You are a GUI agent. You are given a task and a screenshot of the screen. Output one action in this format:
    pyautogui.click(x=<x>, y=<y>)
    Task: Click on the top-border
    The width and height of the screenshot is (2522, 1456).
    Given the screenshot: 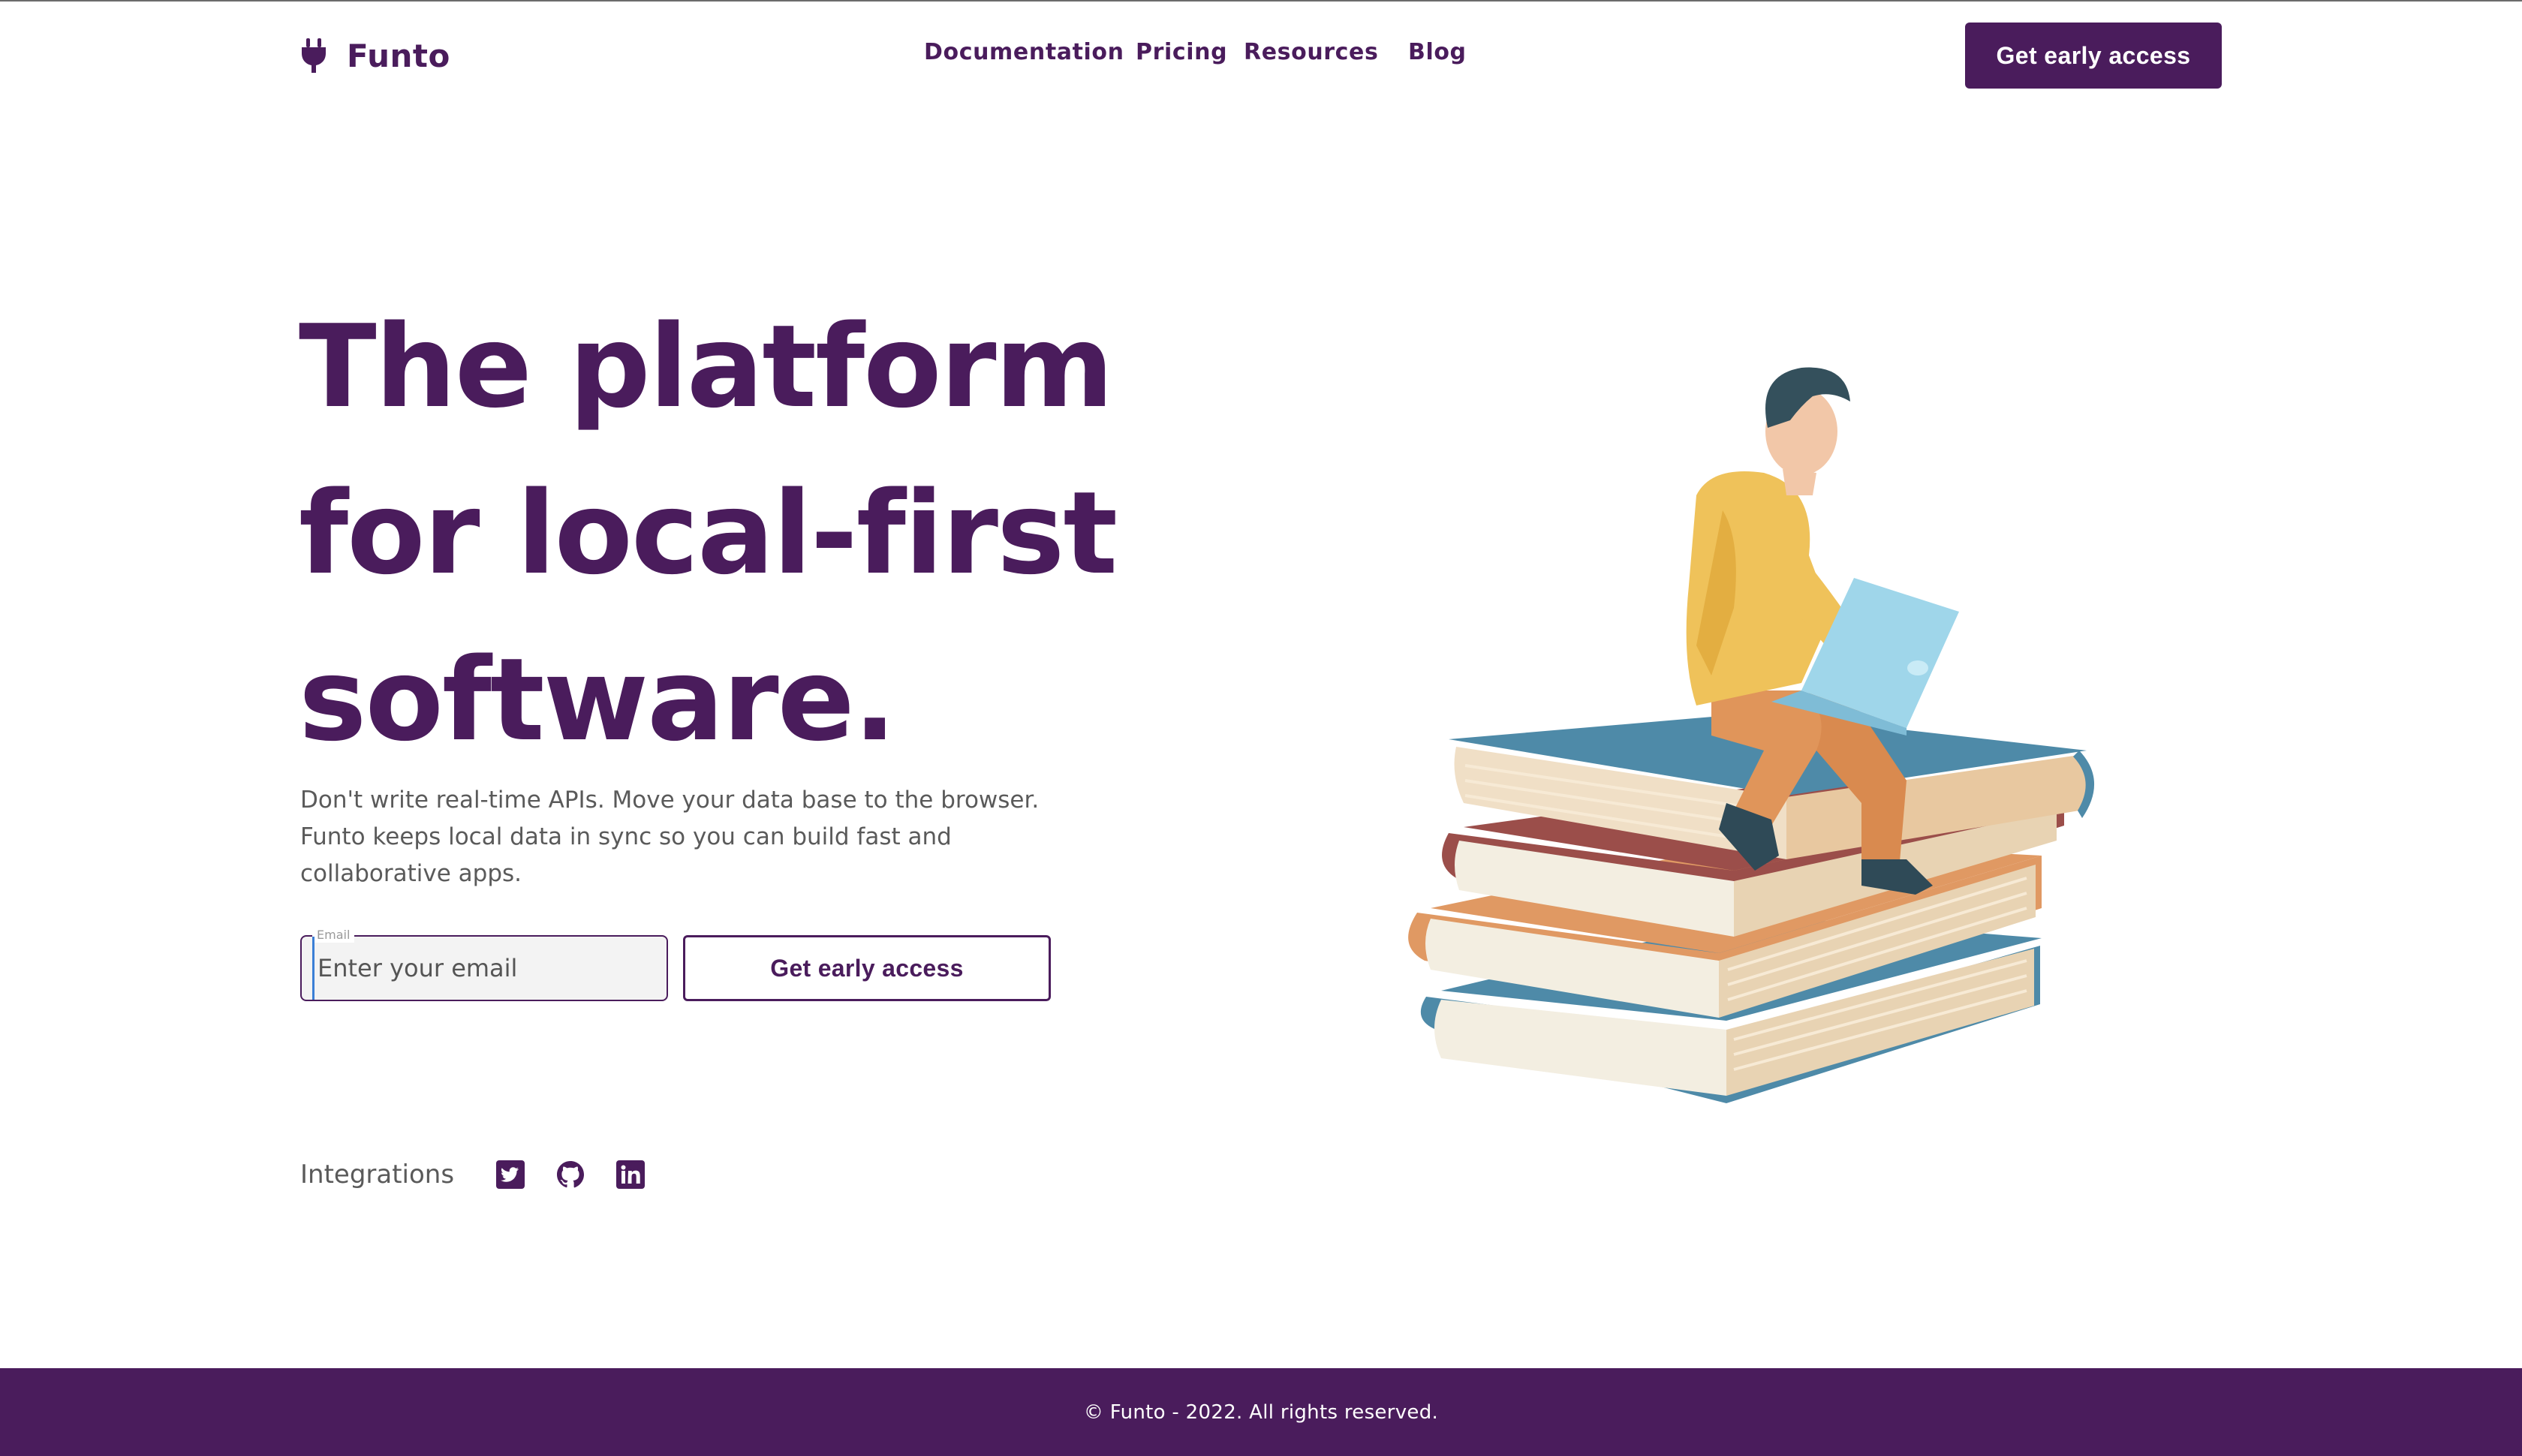 What is the action you would take?
    pyautogui.click(x=1261, y=1)
    